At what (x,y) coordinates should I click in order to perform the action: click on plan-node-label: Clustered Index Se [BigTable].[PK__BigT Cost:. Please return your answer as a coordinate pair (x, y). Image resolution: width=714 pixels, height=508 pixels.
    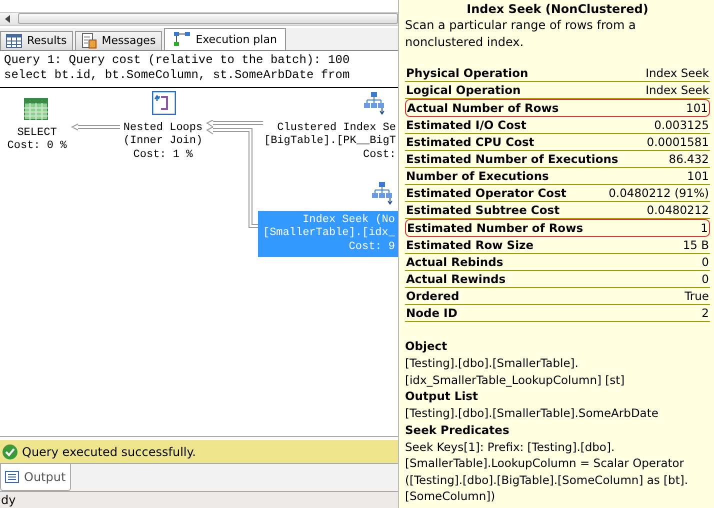
    Looking at the image, I should click on (328, 142).